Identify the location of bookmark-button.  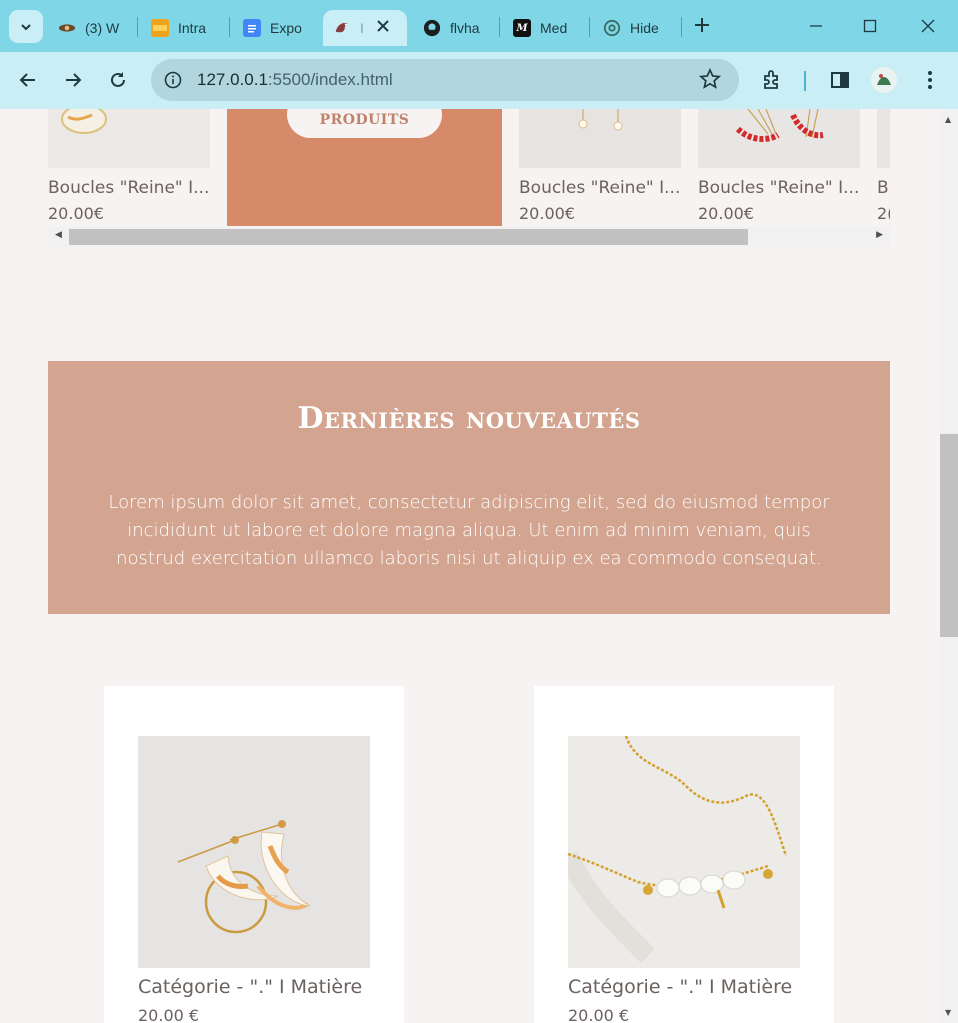
(710, 80).